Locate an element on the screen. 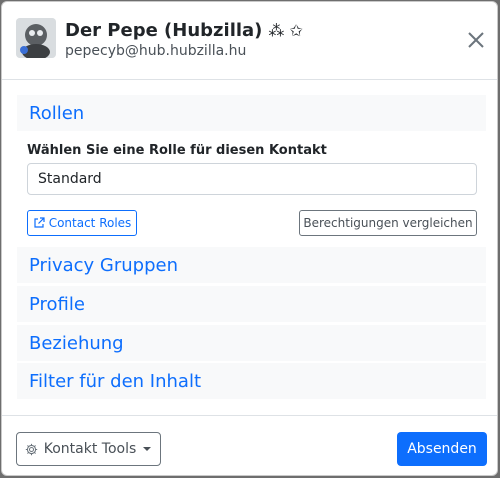  contact-roles-label: Contact Roles is located at coordinates (90, 223).